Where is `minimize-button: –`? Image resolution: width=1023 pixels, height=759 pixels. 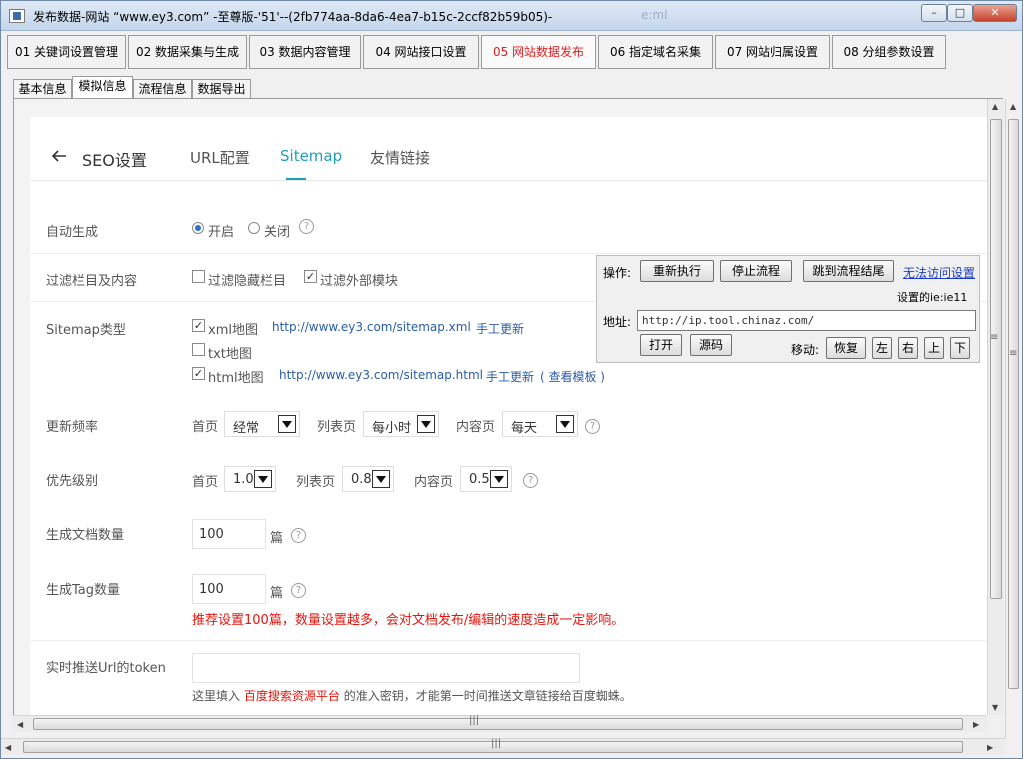 minimize-button: – is located at coordinates (934, 13).